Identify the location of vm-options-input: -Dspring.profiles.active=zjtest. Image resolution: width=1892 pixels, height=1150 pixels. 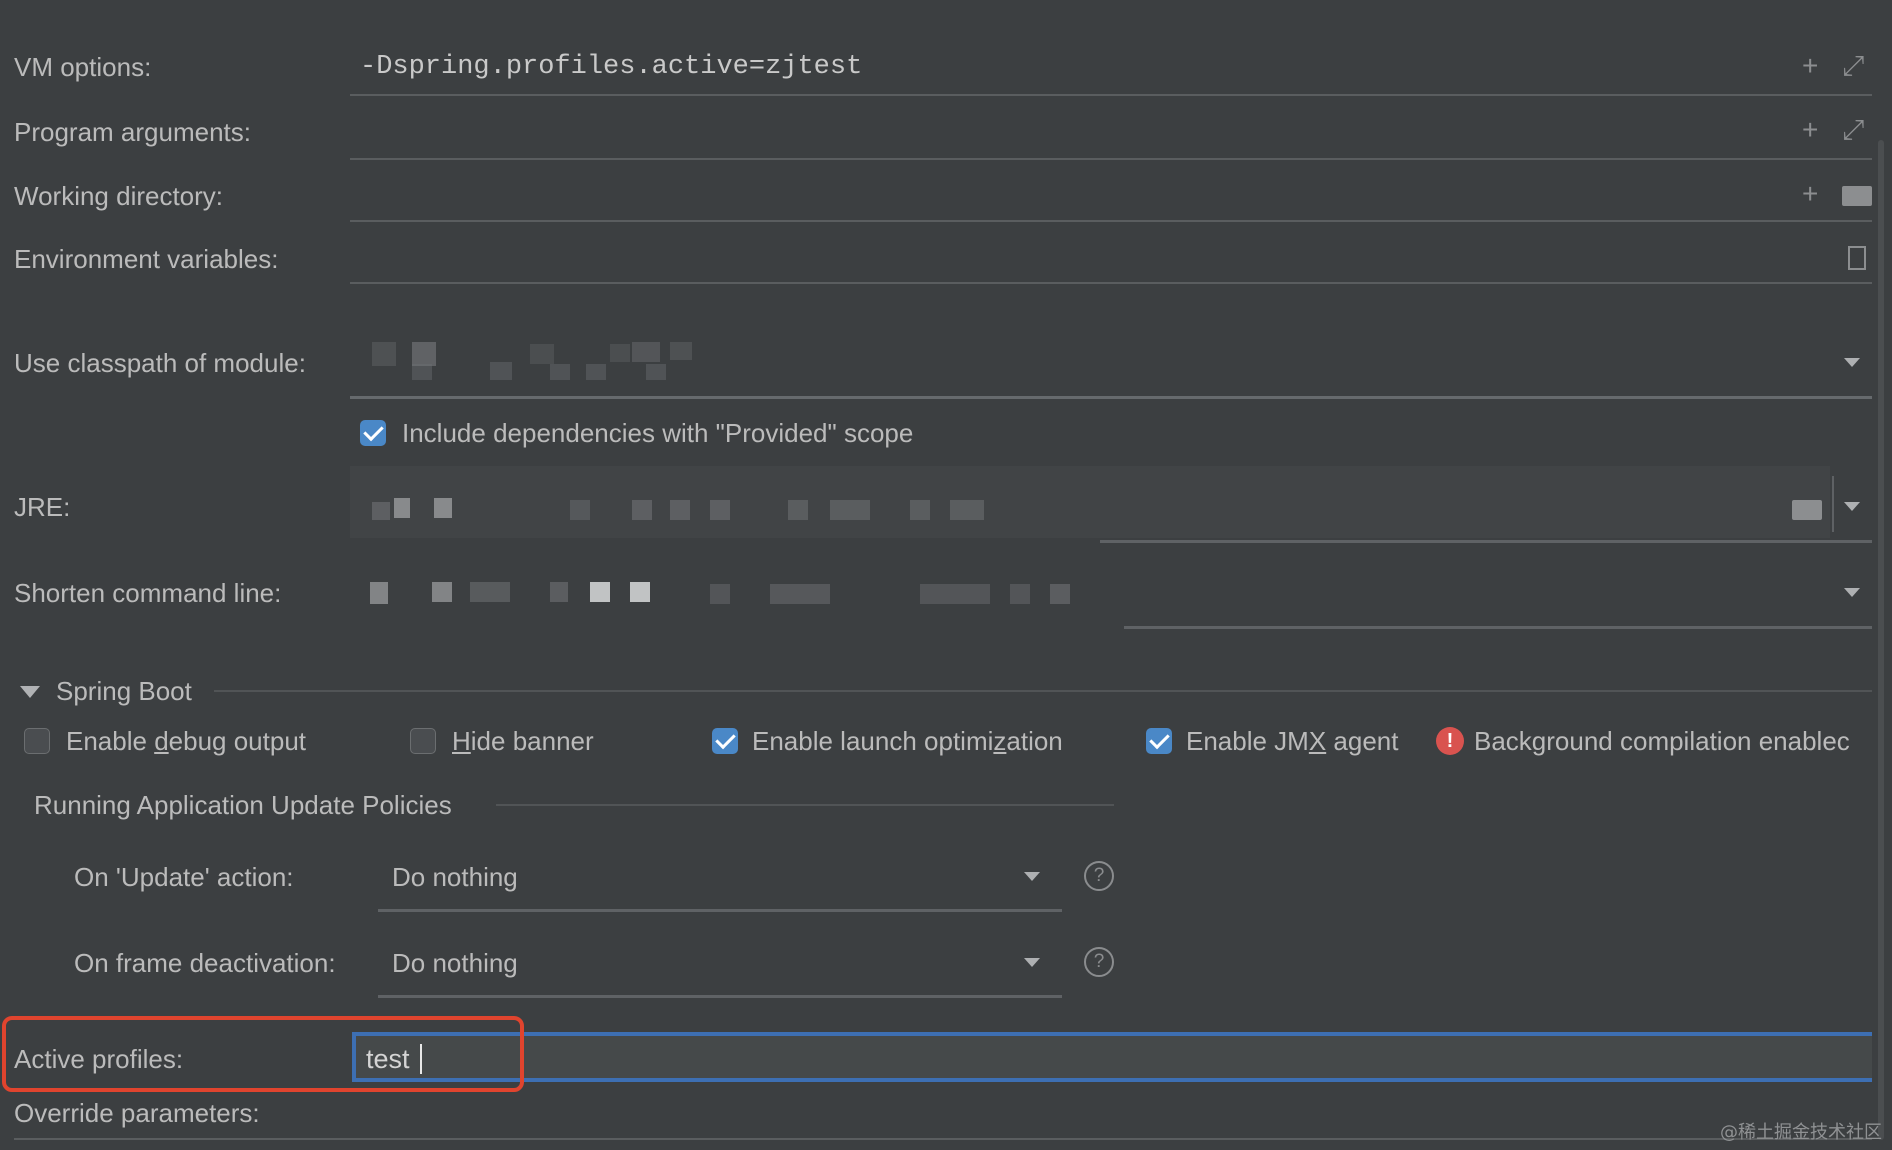
(611, 67).